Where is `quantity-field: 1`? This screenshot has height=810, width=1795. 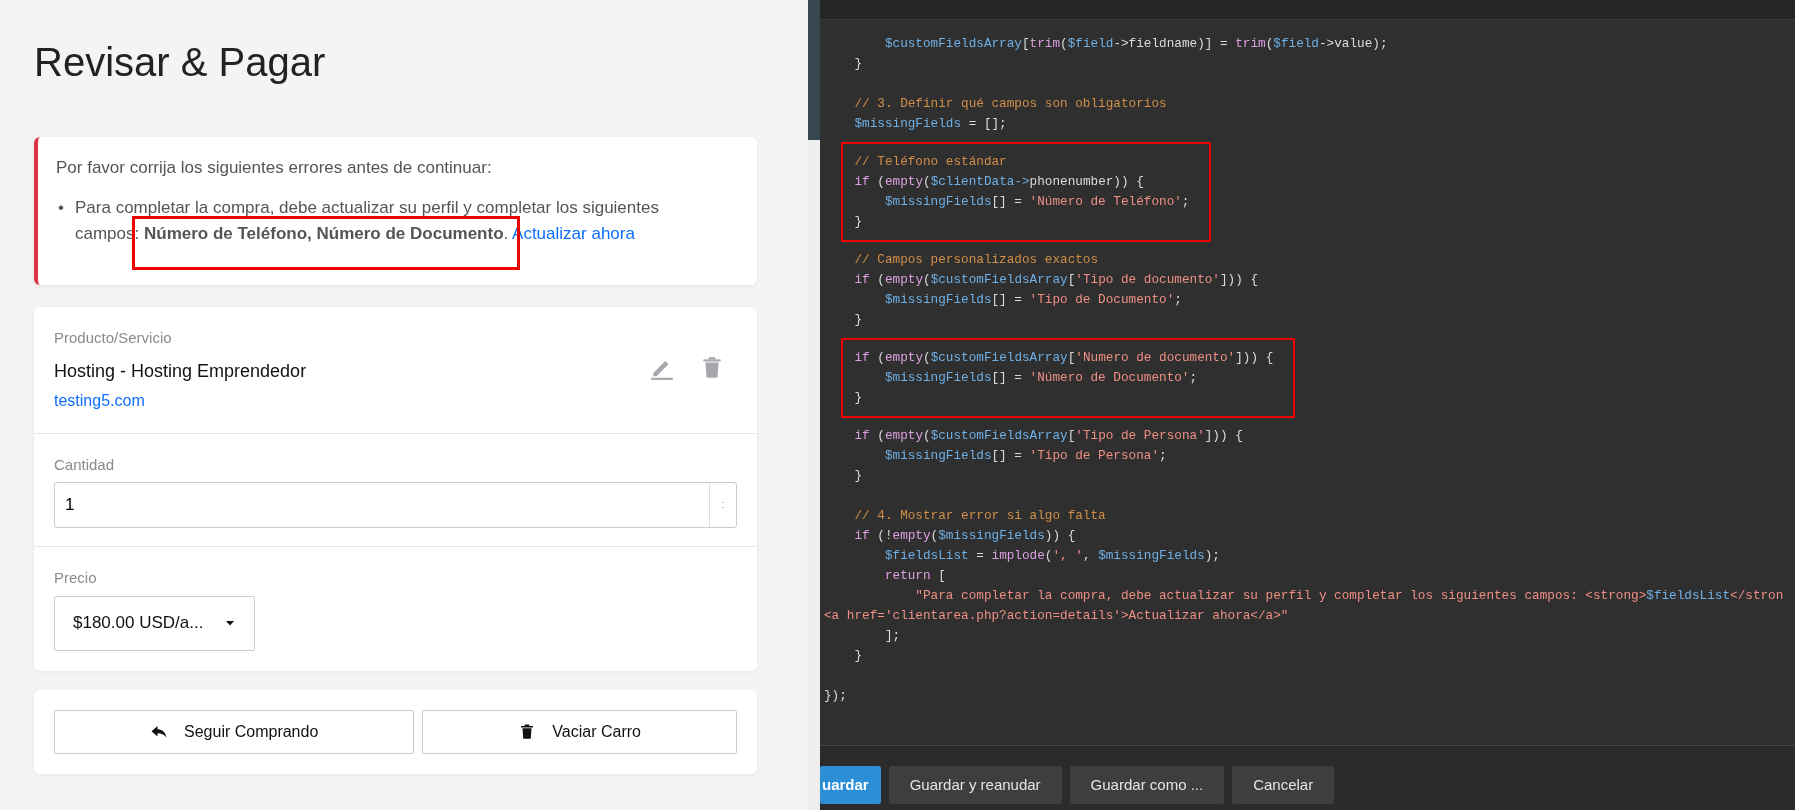
quantity-field: 1 is located at coordinates (395, 505).